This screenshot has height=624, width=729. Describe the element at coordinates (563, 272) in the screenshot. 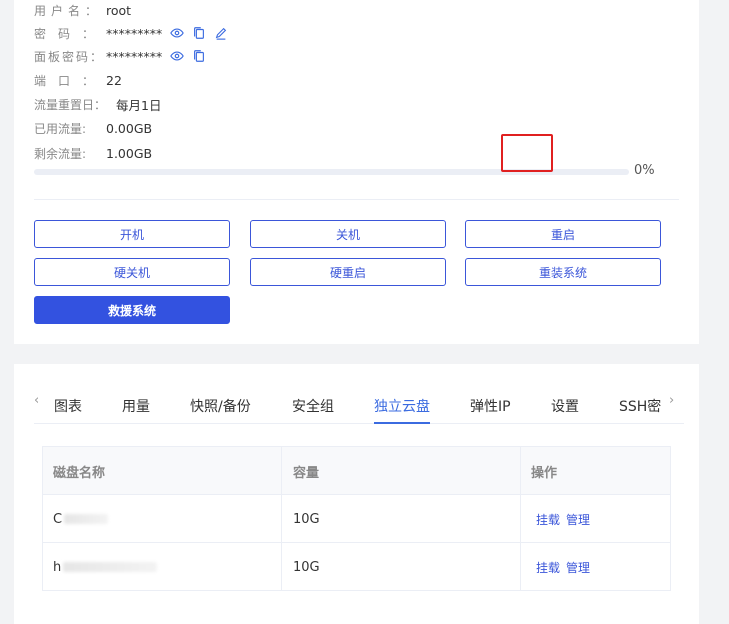

I see `reinstall-button: 重装系统` at that location.